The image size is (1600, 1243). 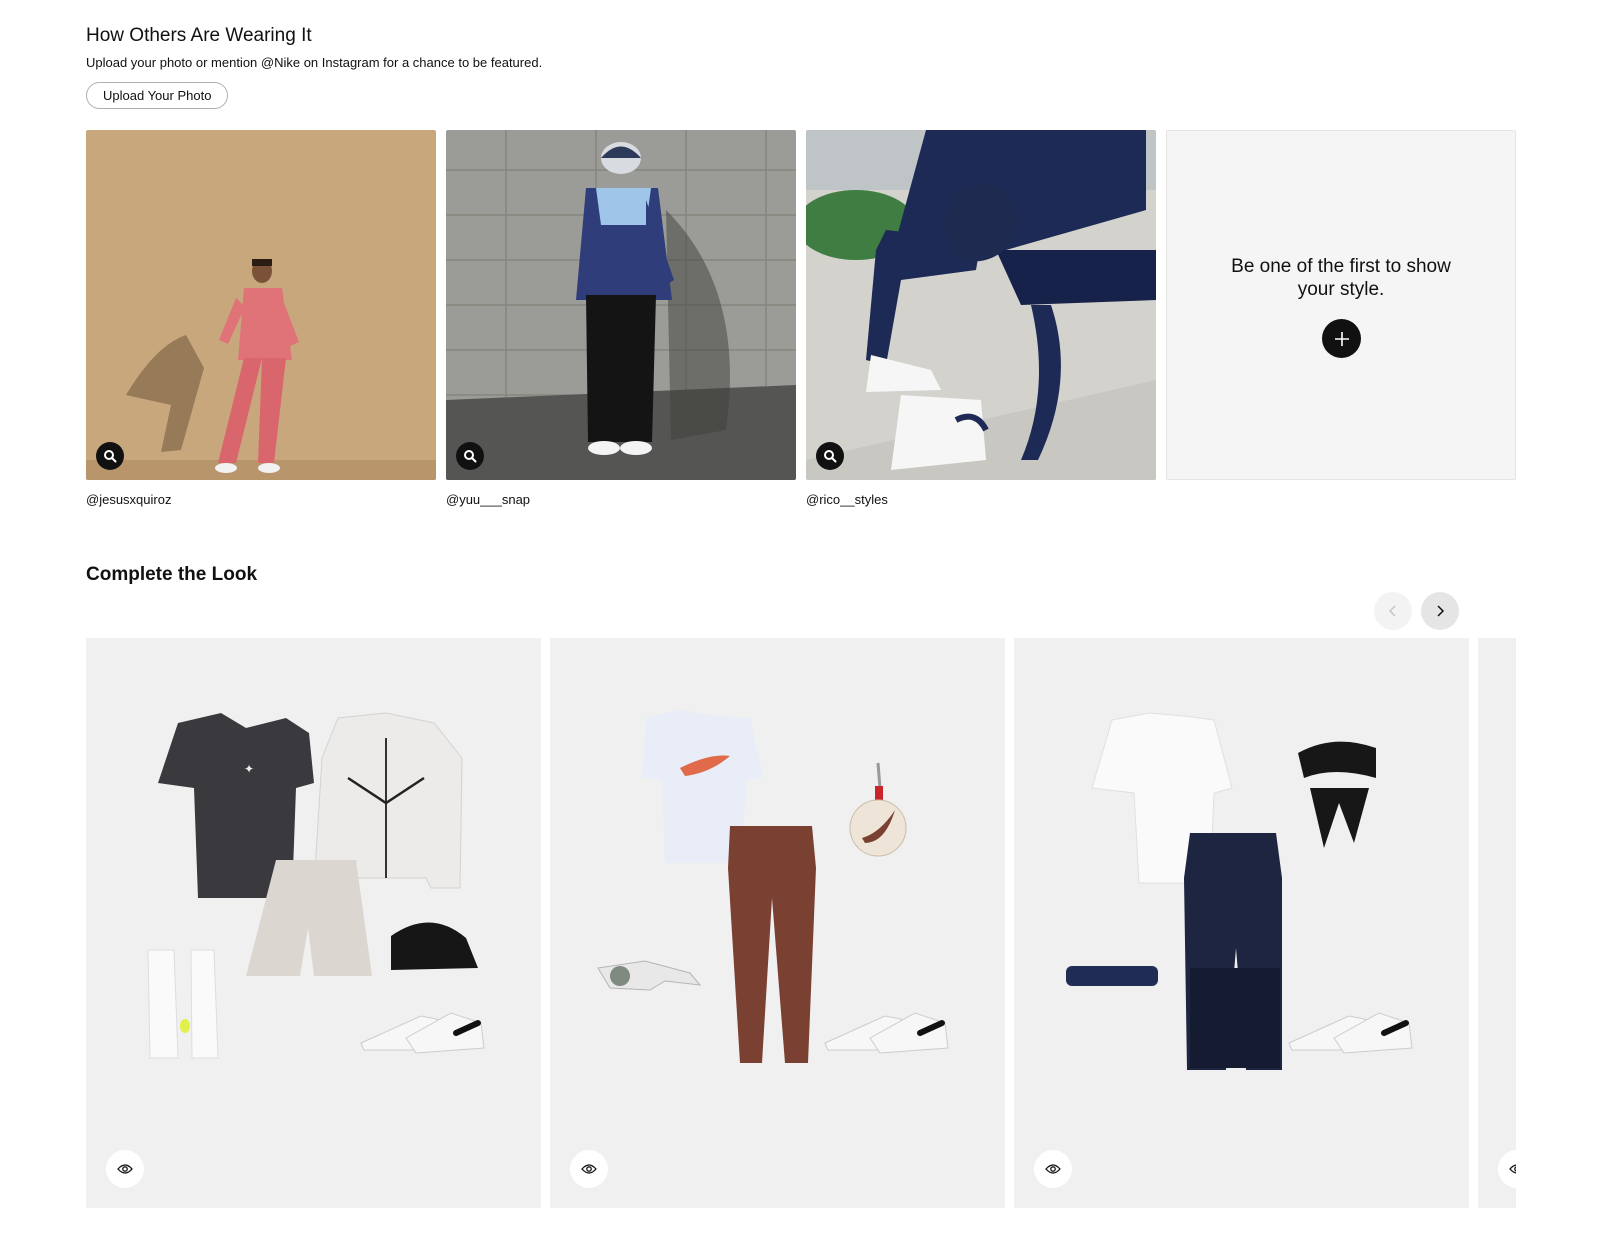 I want to click on look-card-1: ✦, so click(x=313, y=923).